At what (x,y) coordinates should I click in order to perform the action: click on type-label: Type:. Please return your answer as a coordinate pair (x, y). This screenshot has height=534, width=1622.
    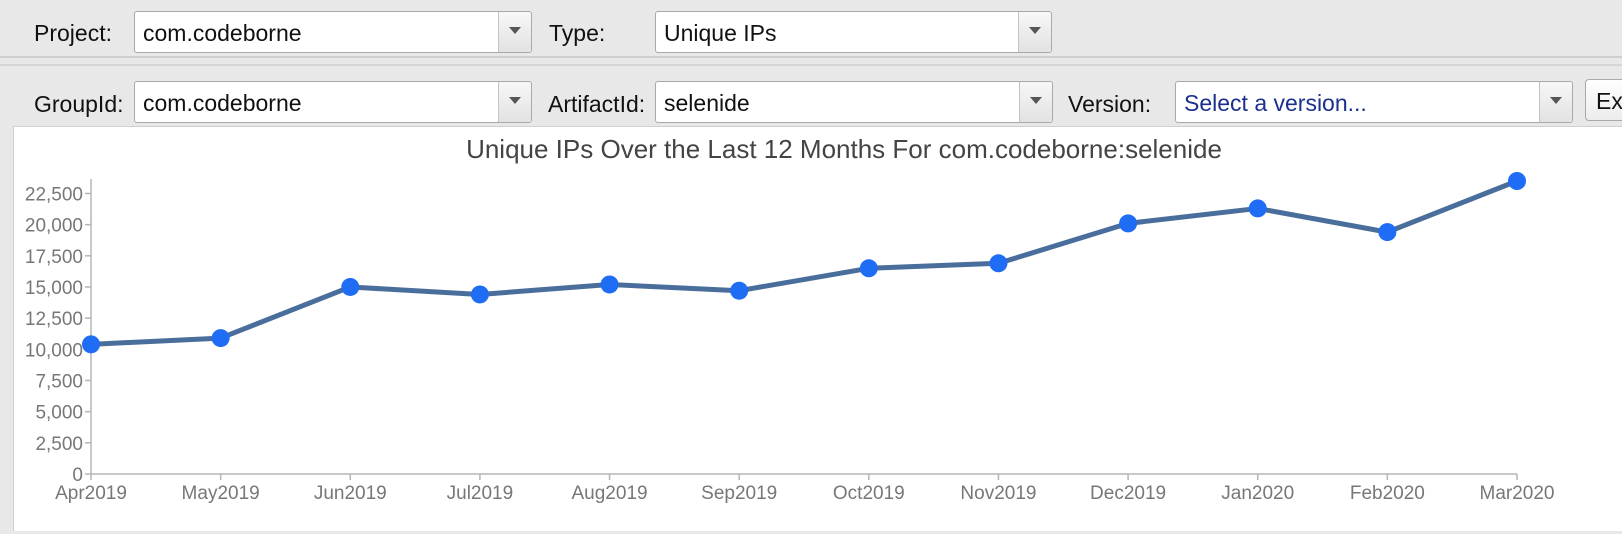
    Looking at the image, I should click on (577, 33).